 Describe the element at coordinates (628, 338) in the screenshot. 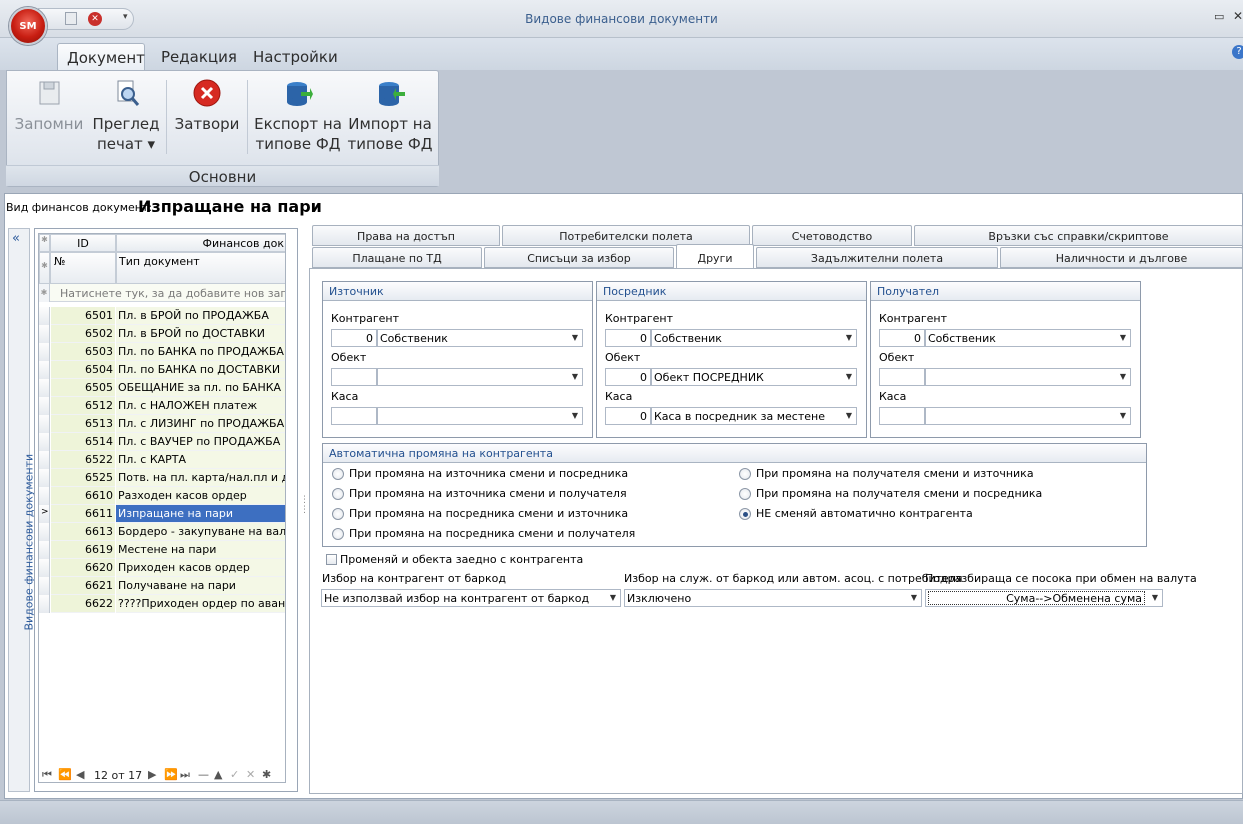

I see `intermediary-kontragent-number: 0` at that location.